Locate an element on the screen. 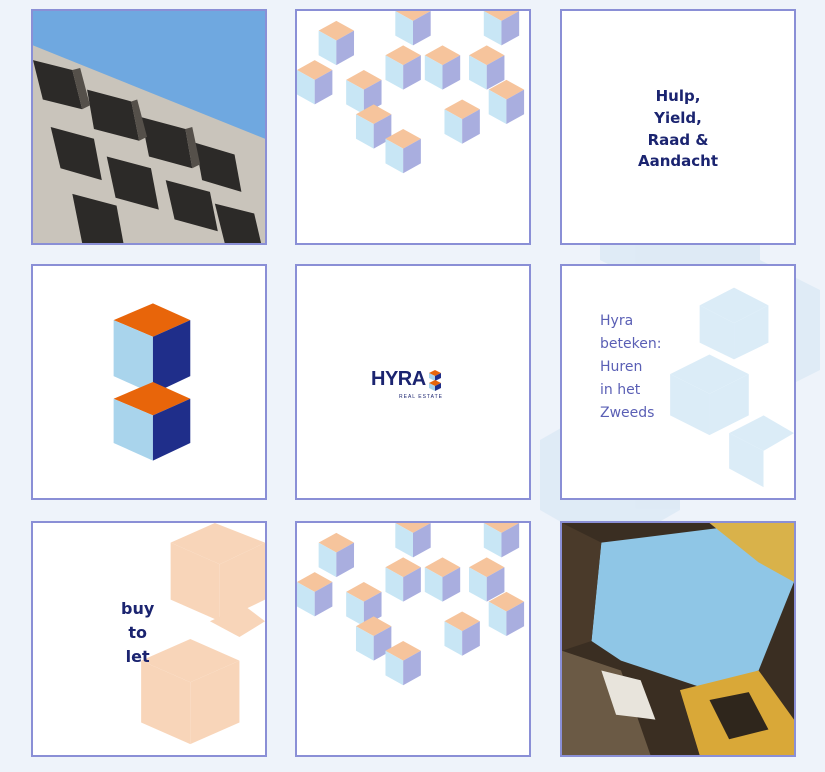 This screenshot has height=772, width=825. text-line: Huren is located at coordinates (621, 367).